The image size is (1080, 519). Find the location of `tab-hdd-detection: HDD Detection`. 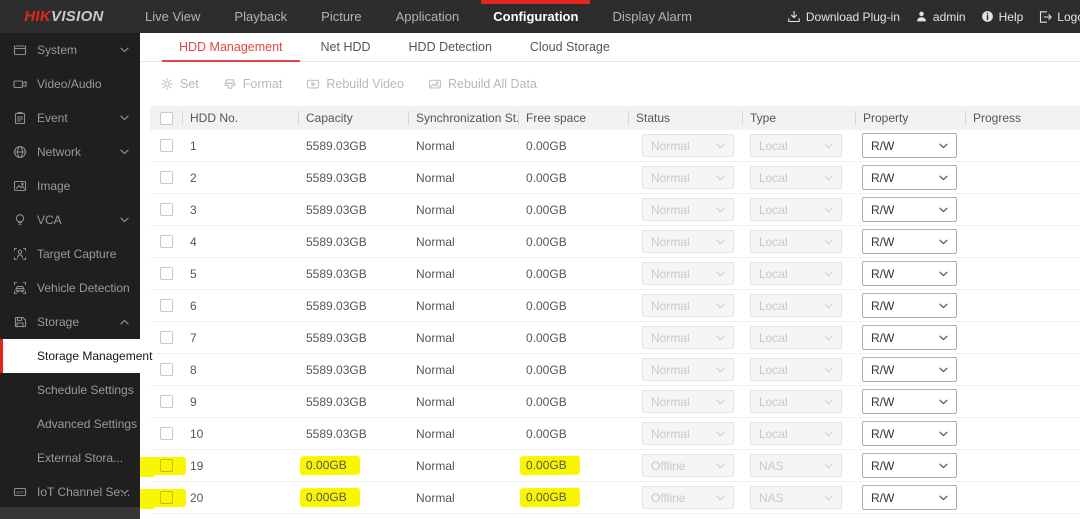

tab-hdd-detection: HDD Detection is located at coordinates (450, 47).